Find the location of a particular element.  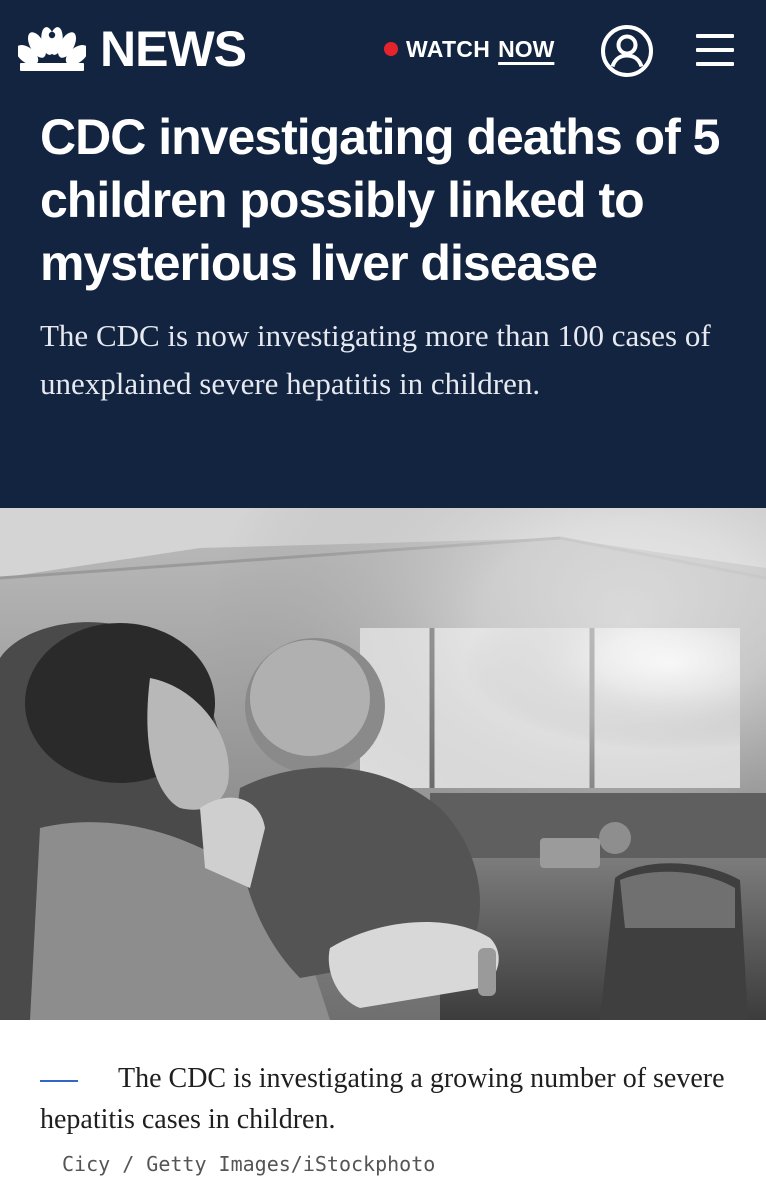

user-circle-icon is located at coordinates (627, 51).